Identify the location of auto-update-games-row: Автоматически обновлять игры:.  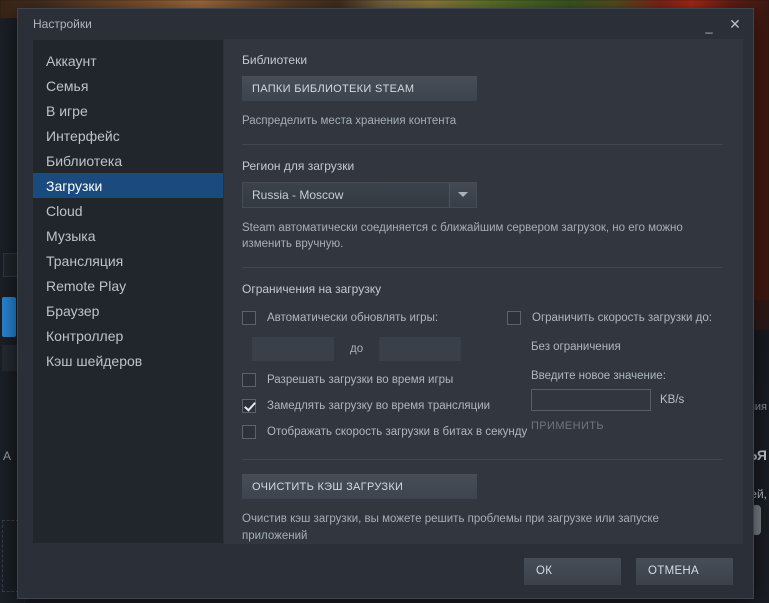
(374, 318).